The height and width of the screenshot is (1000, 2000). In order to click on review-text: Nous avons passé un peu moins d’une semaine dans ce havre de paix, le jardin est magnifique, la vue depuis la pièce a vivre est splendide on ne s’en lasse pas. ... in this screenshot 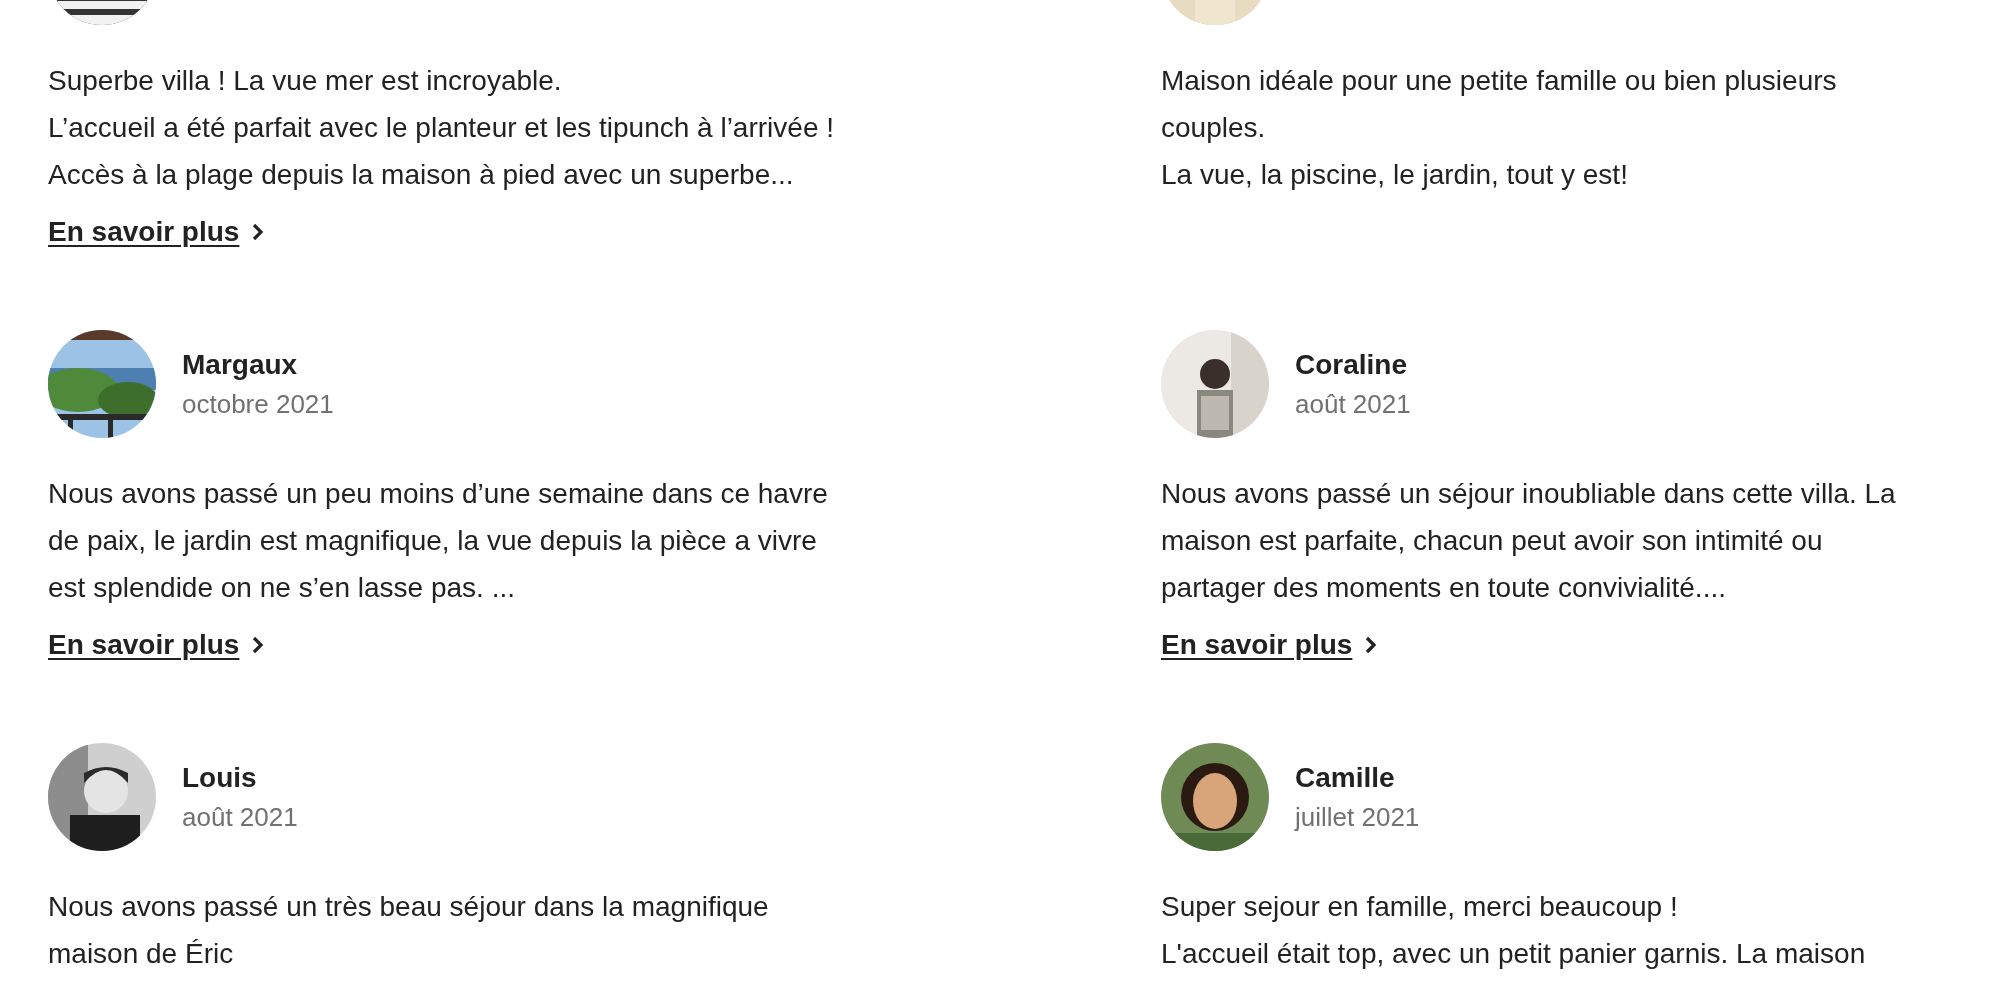, I will do `click(438, 541)`.